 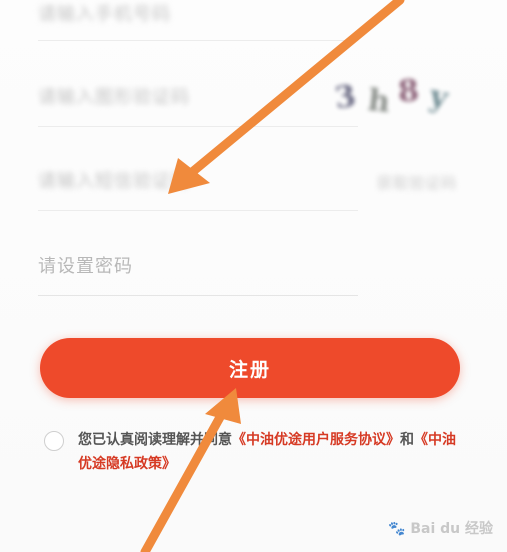 I want to click on paw-icon: 🐾, so click(x=397, y=529).